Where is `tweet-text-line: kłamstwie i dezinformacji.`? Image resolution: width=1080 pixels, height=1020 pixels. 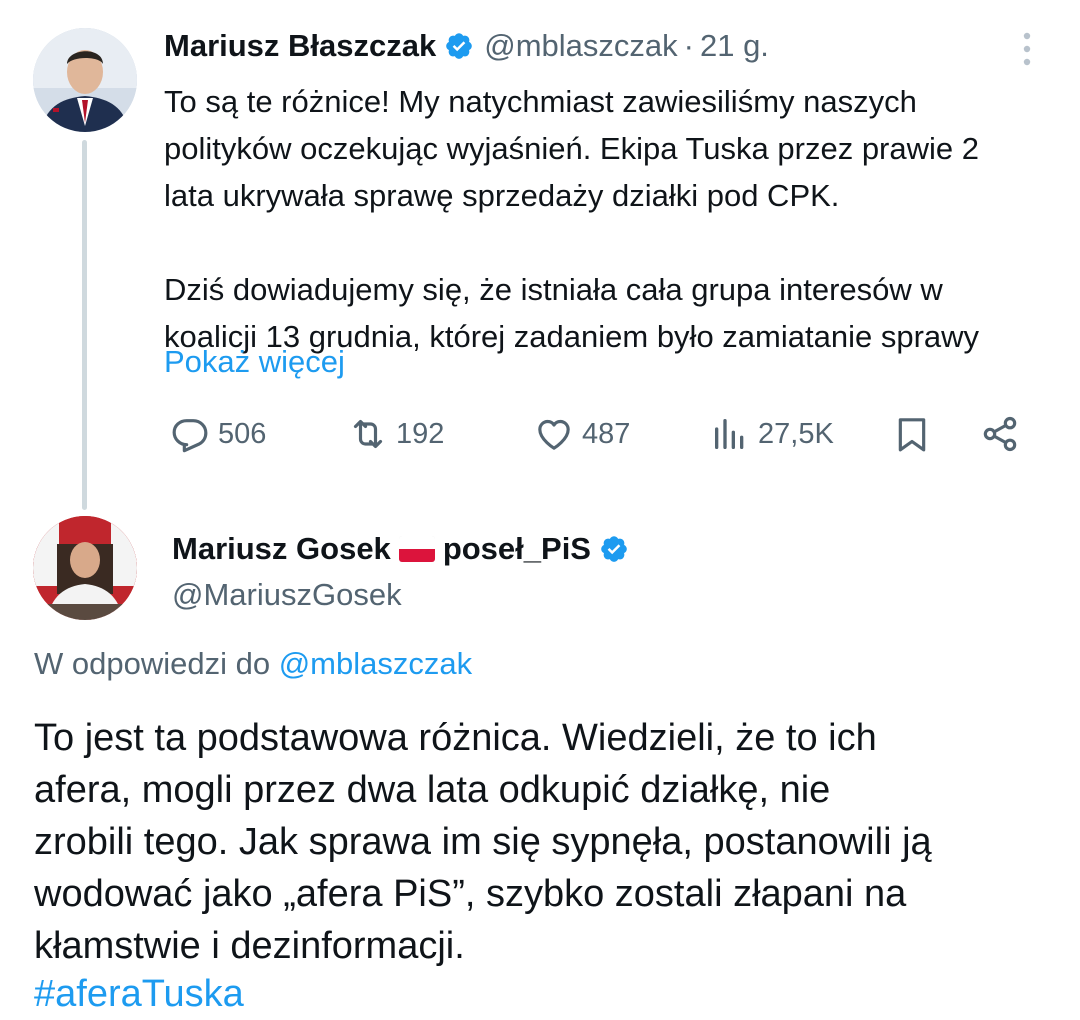
tweet-text-line: kłamstwie i dezinformacji. is located at coordinates (249, 946).